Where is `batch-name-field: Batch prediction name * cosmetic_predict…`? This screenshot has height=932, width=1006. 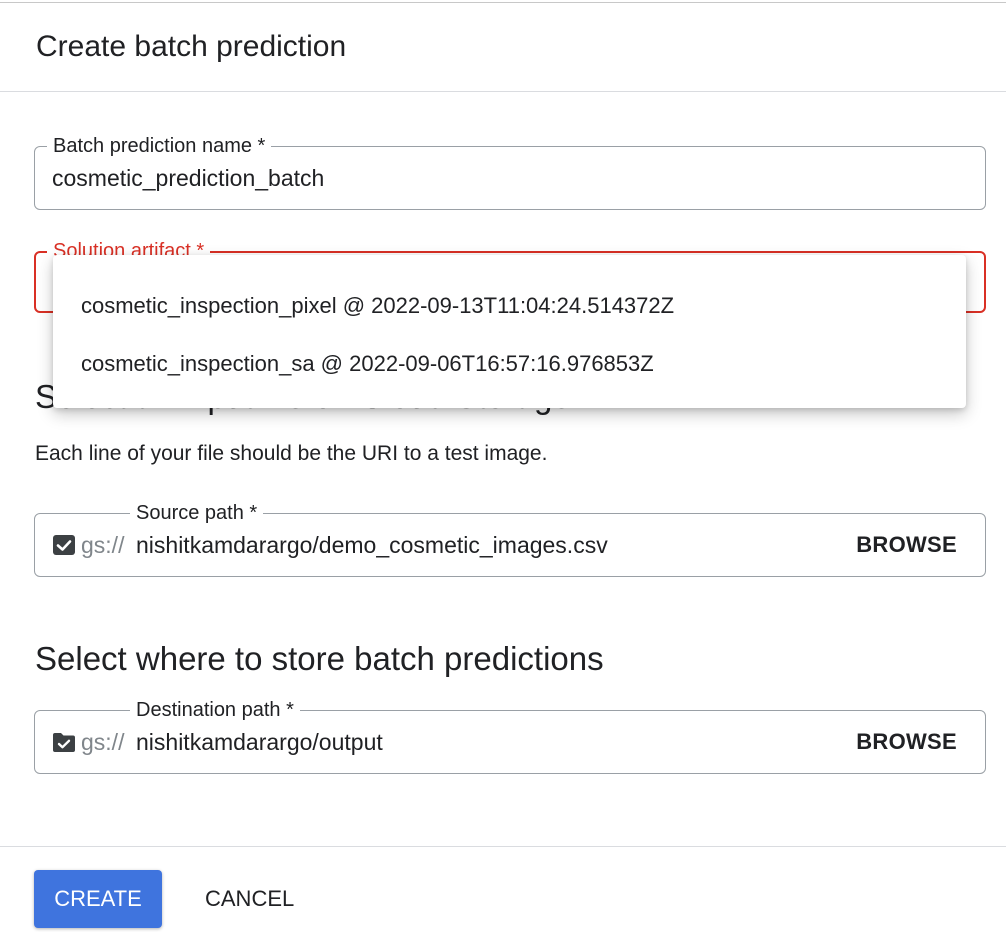
batch-name-field: Batch prediction name * cosmetic_predict… is located at coordinates (510, 172).